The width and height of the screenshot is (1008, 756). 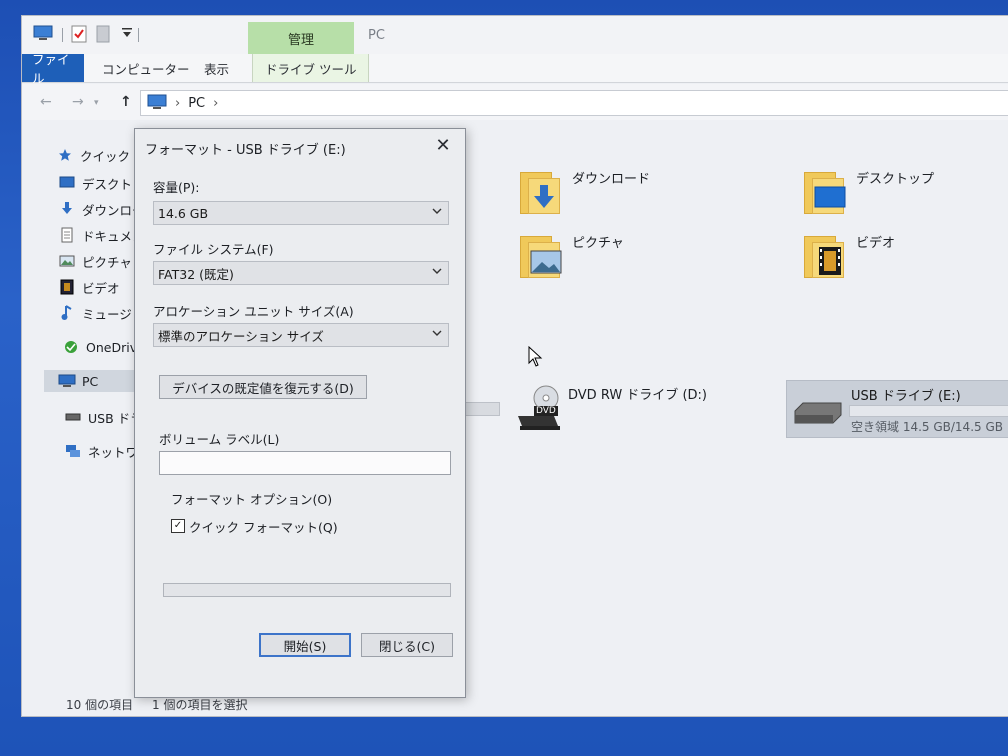 What do you see at coordinates (574, 103) in the screenshot?
I see `address-box: › PC ›` at bounding box center [574, 103].